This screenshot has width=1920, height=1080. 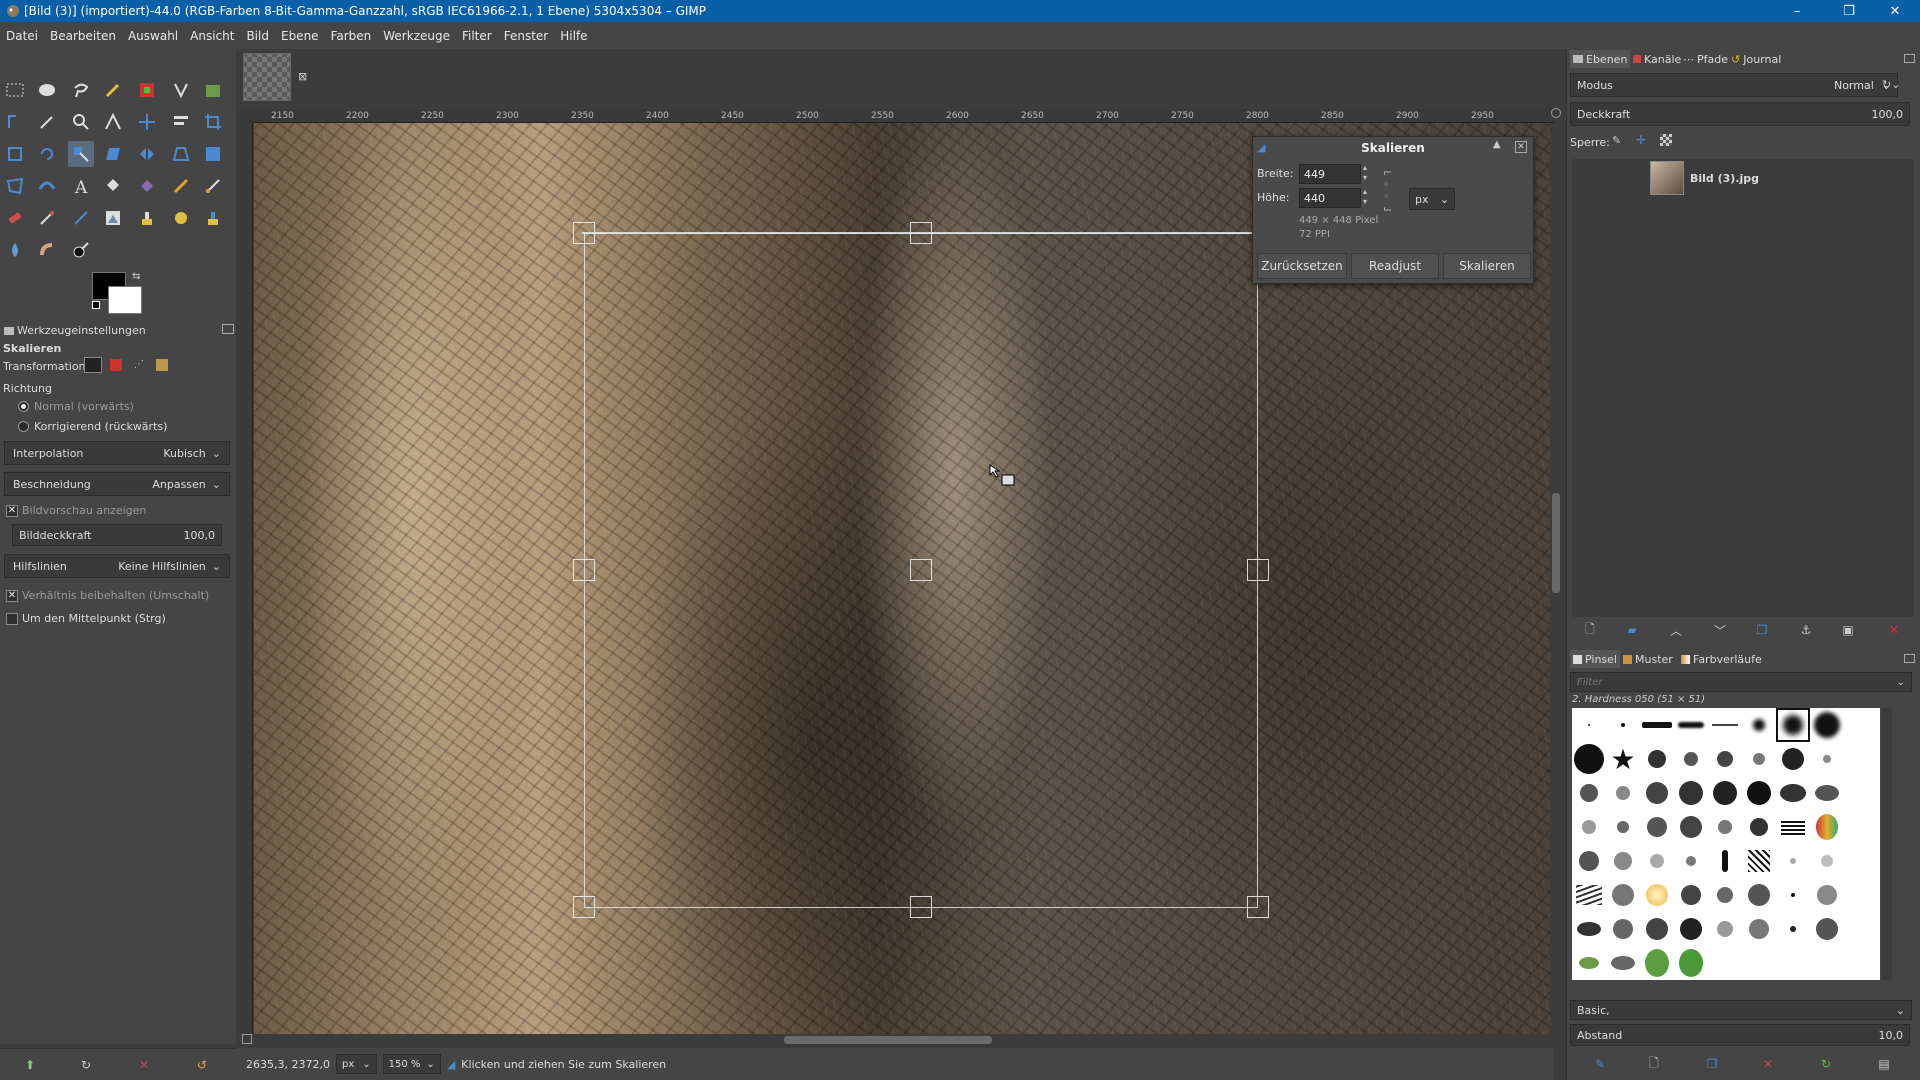 What do you see at coordinates (75, 330) in the screenshot?
I see `tool-options-tab: Werkzeugeinstellungen` at bounding box center [75, 330].